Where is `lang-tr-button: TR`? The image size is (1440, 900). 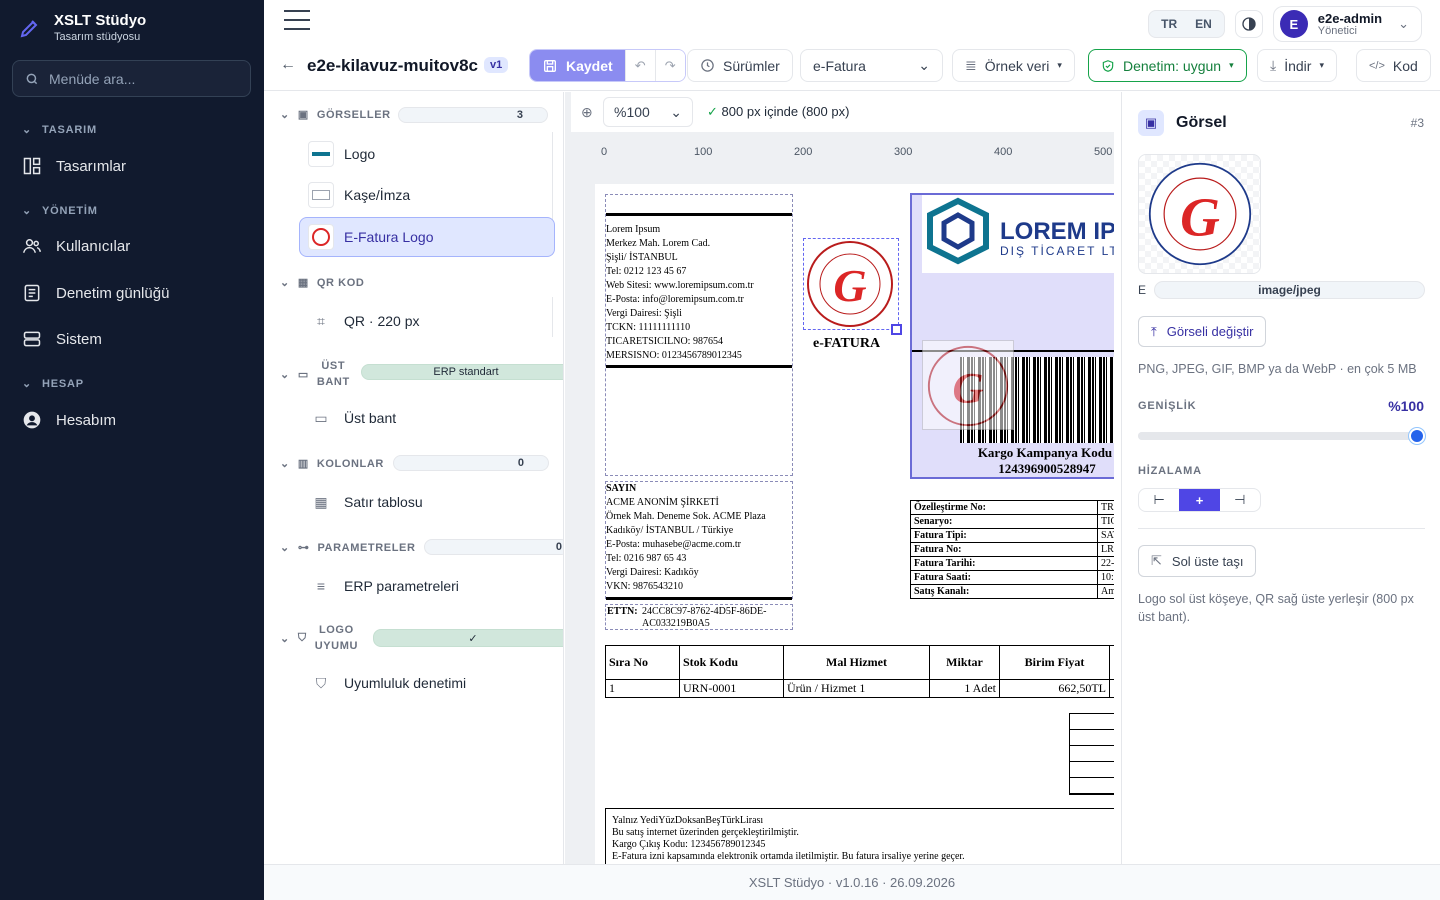 lang-tr-button: TR is located at coordinates (1169, 24).